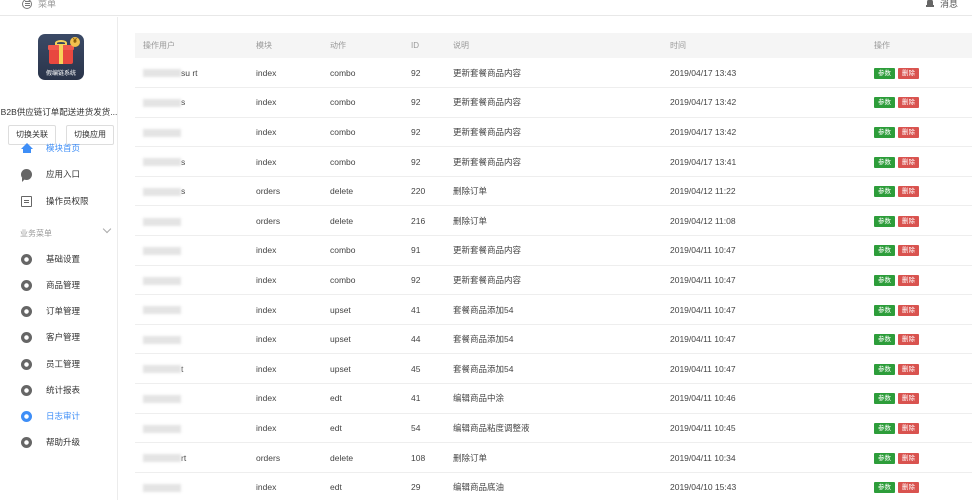 Image resolution: width=972 pixels, height=500 pixels. I want to click on cell-id: 45, so click(416, 368).